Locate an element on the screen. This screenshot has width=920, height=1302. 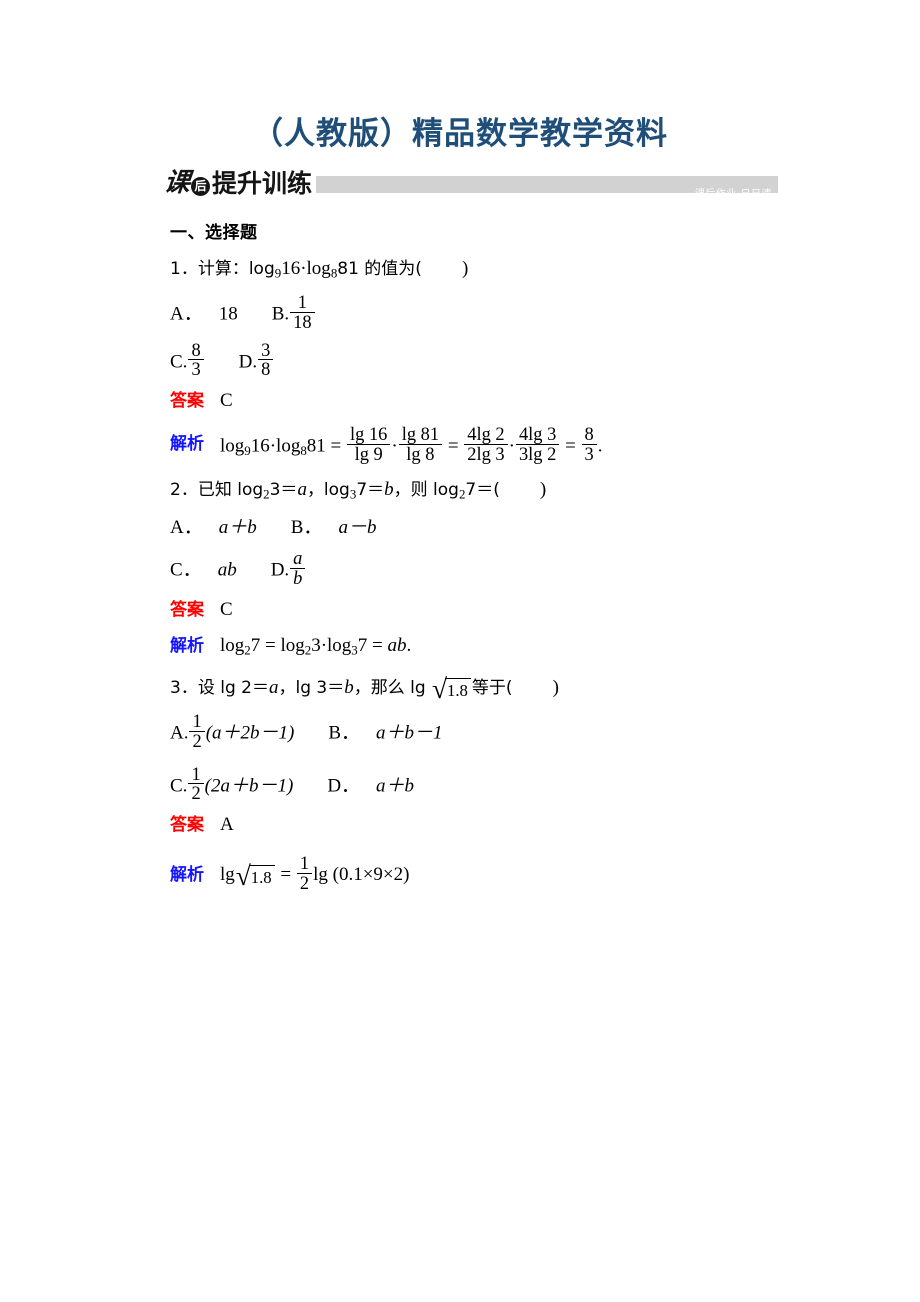
question-1-stem: 1．计算：log916·log881 的值为() is located at coordinates (480, 269).